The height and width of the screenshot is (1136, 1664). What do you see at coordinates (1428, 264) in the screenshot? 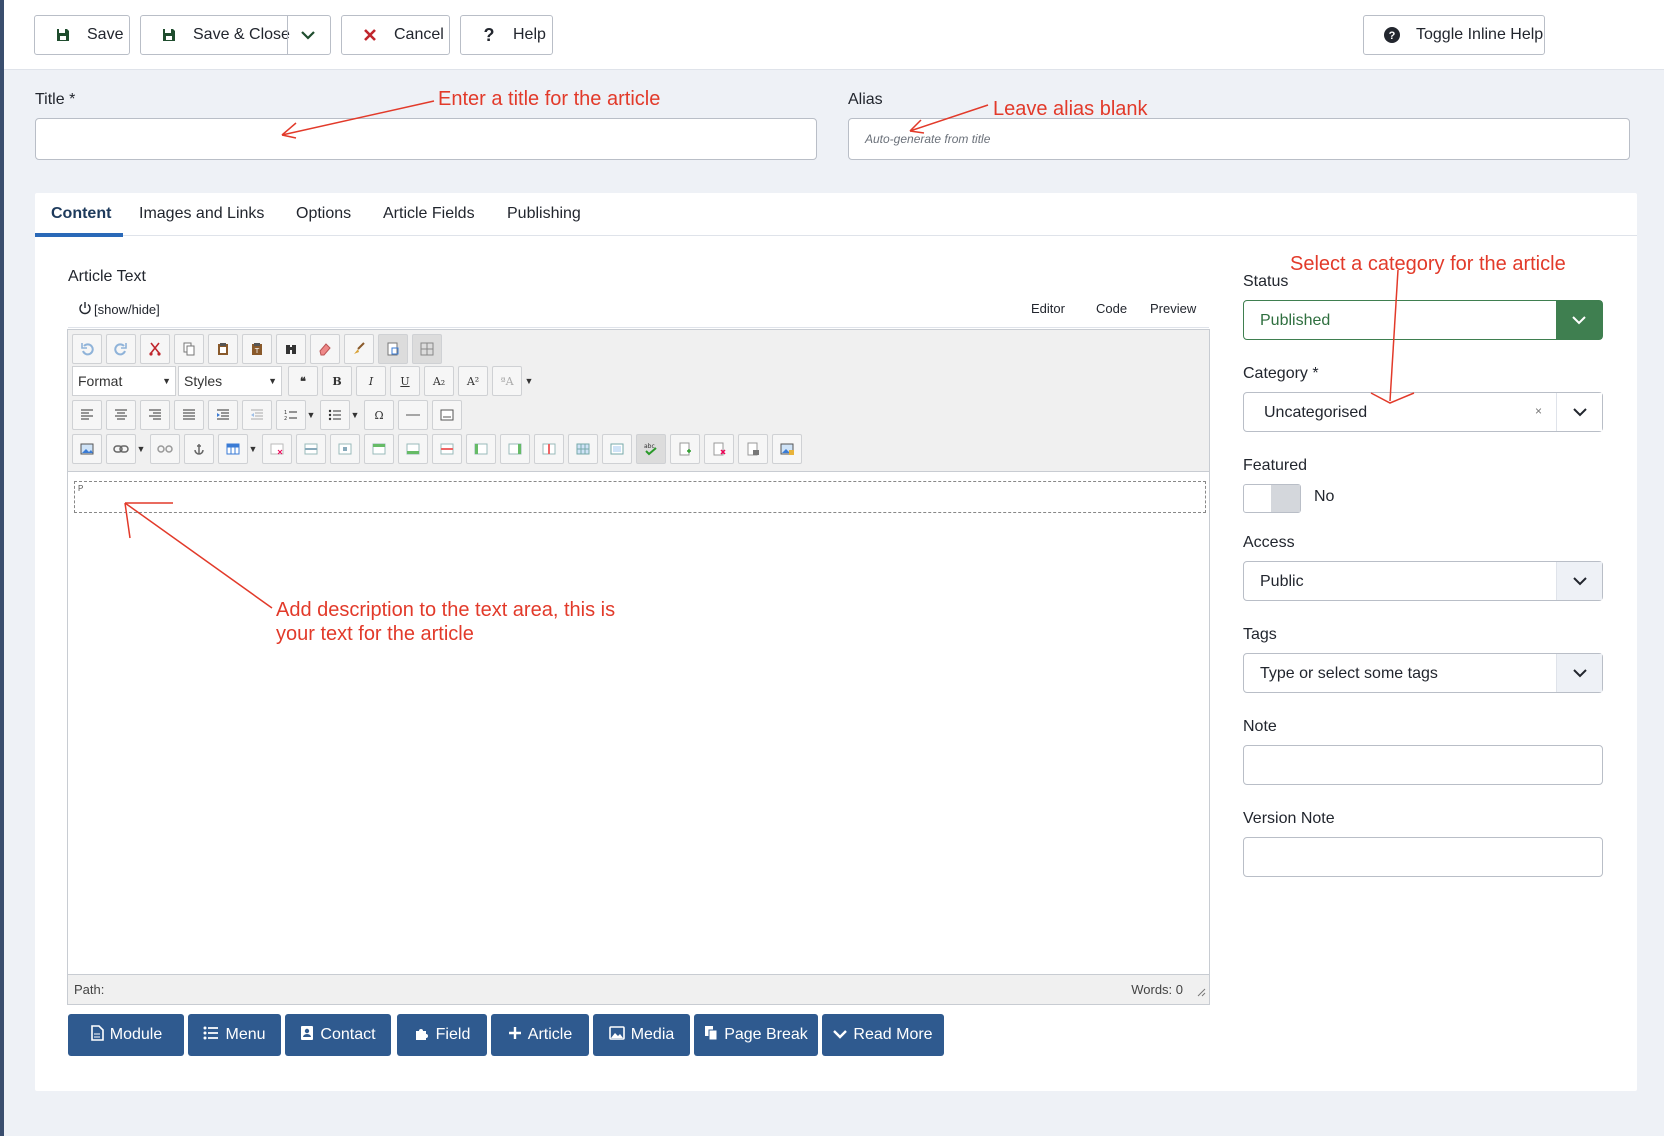
I see `category-annotation: Select a category for the article` at bounding box center [1428, 264].